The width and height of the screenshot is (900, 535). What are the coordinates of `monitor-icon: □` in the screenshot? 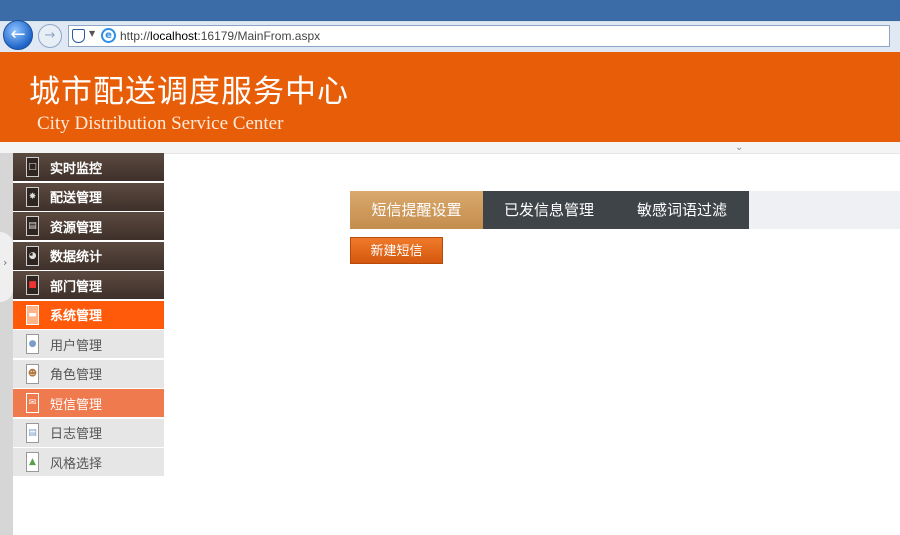 It's located at (32, 167).